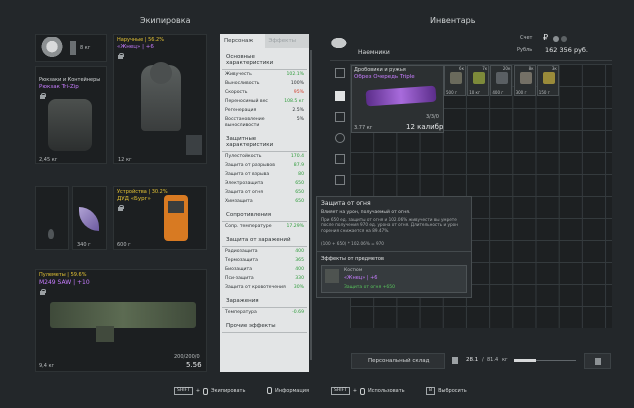 The height and width of the screenshot is (408, 634). Describe the element at coordinates (264, 83) in the screenshot. I see `stat-row: Выносливость 100%` at that location.